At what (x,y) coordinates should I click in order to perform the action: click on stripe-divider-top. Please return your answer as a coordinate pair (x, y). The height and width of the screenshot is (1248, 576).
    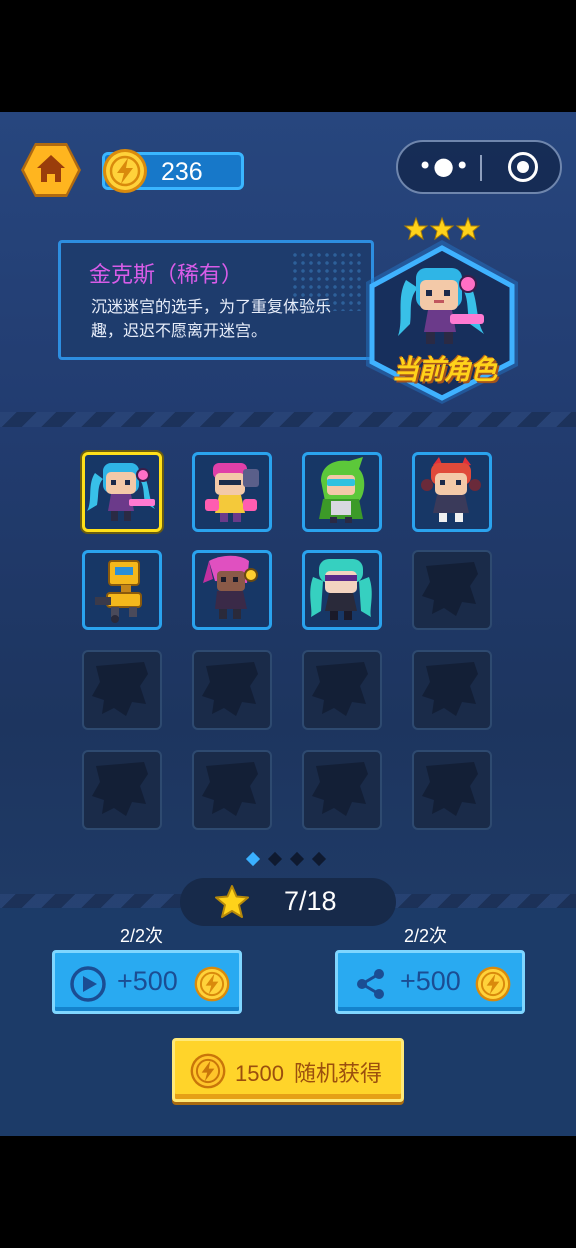
    Looking at the image, I should click on (288, 419).